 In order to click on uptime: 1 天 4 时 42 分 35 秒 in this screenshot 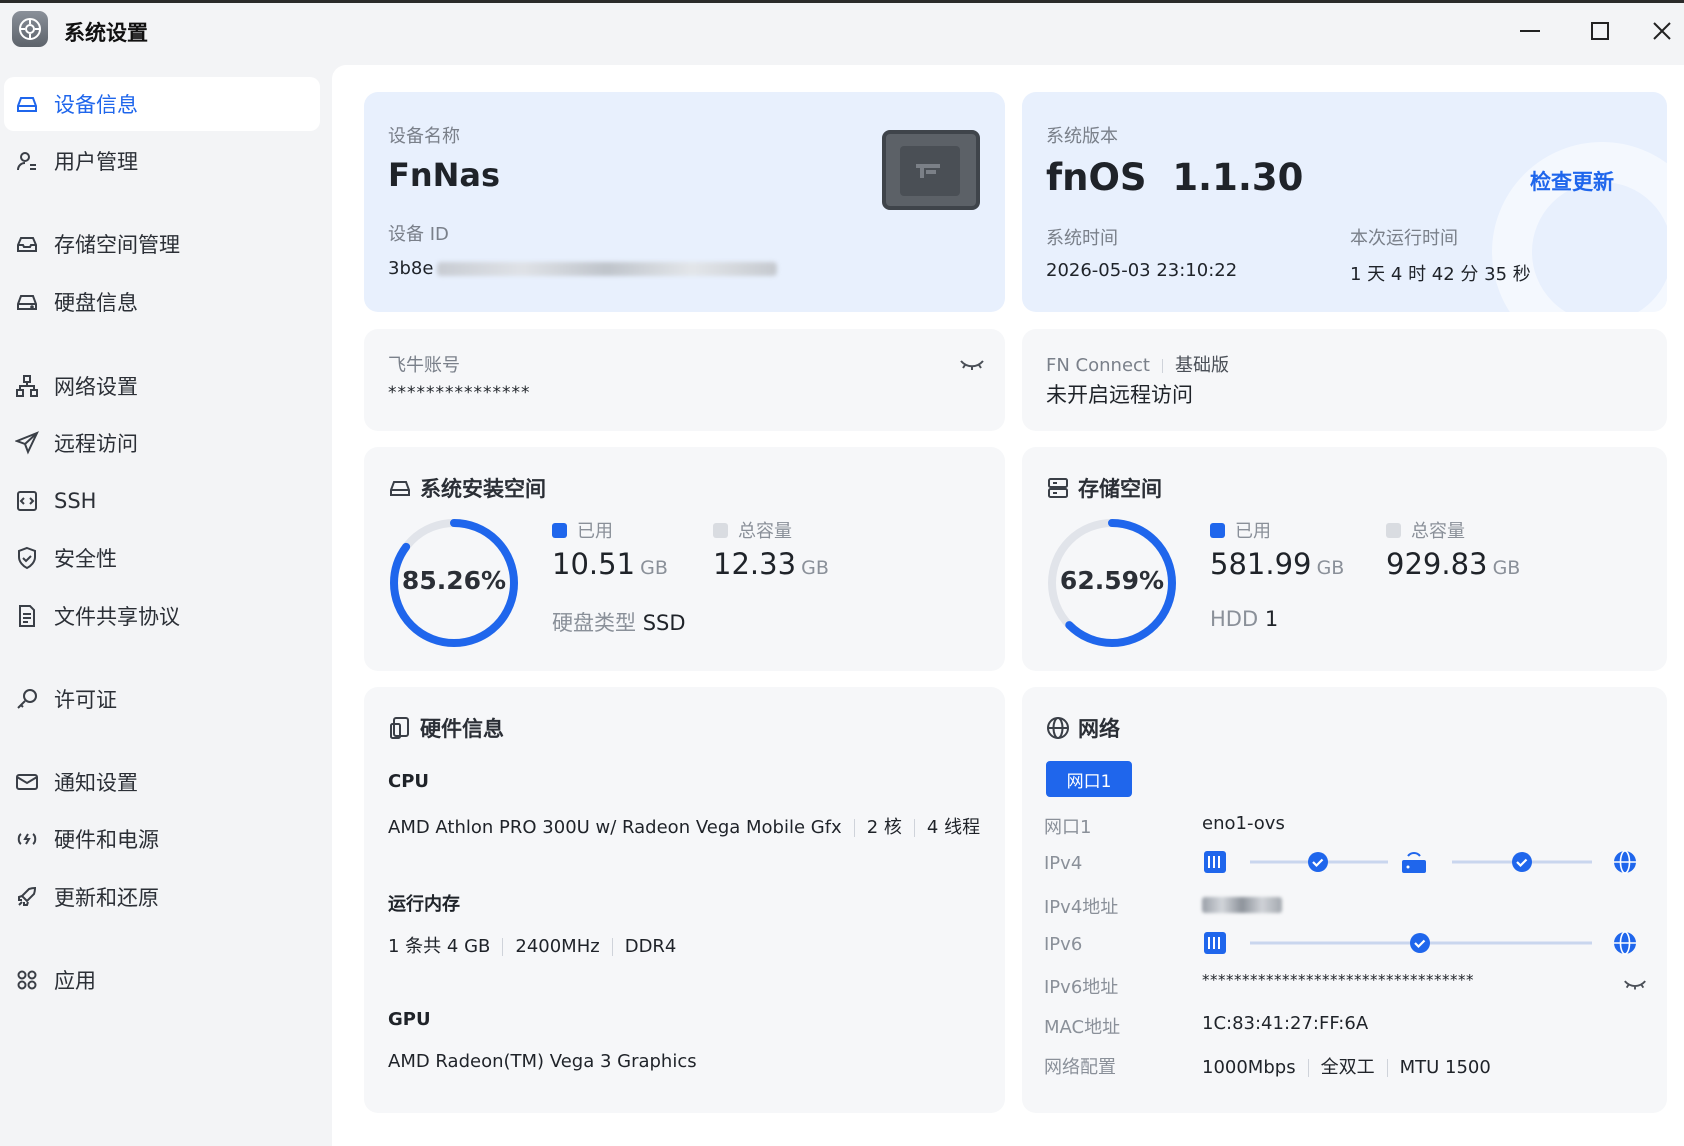, I will do `click(1440, 274)`.